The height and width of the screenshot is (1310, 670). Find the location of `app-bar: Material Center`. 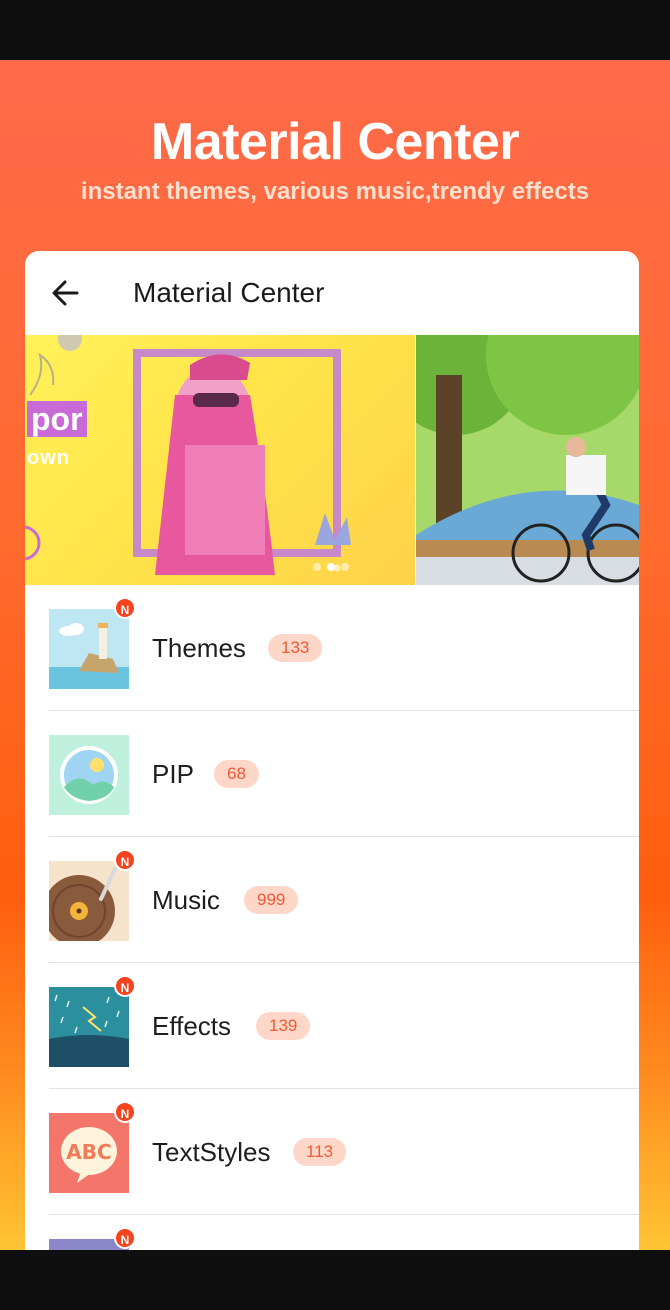

app-bar: Material Center is located at coordinates (332, 293).